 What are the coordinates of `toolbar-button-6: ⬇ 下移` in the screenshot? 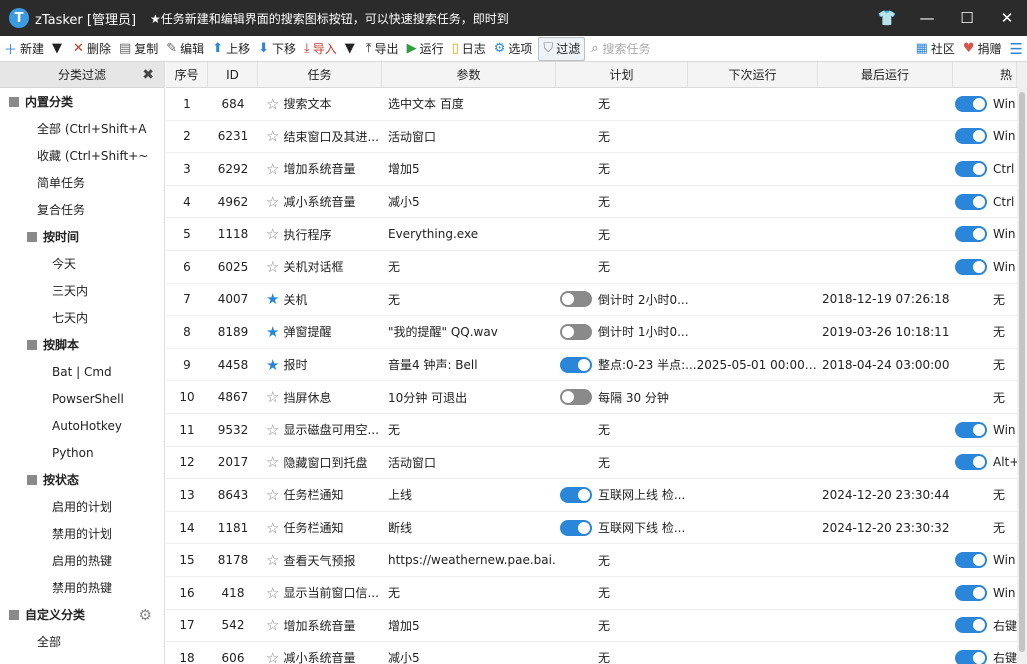 It's located at (277, 49).